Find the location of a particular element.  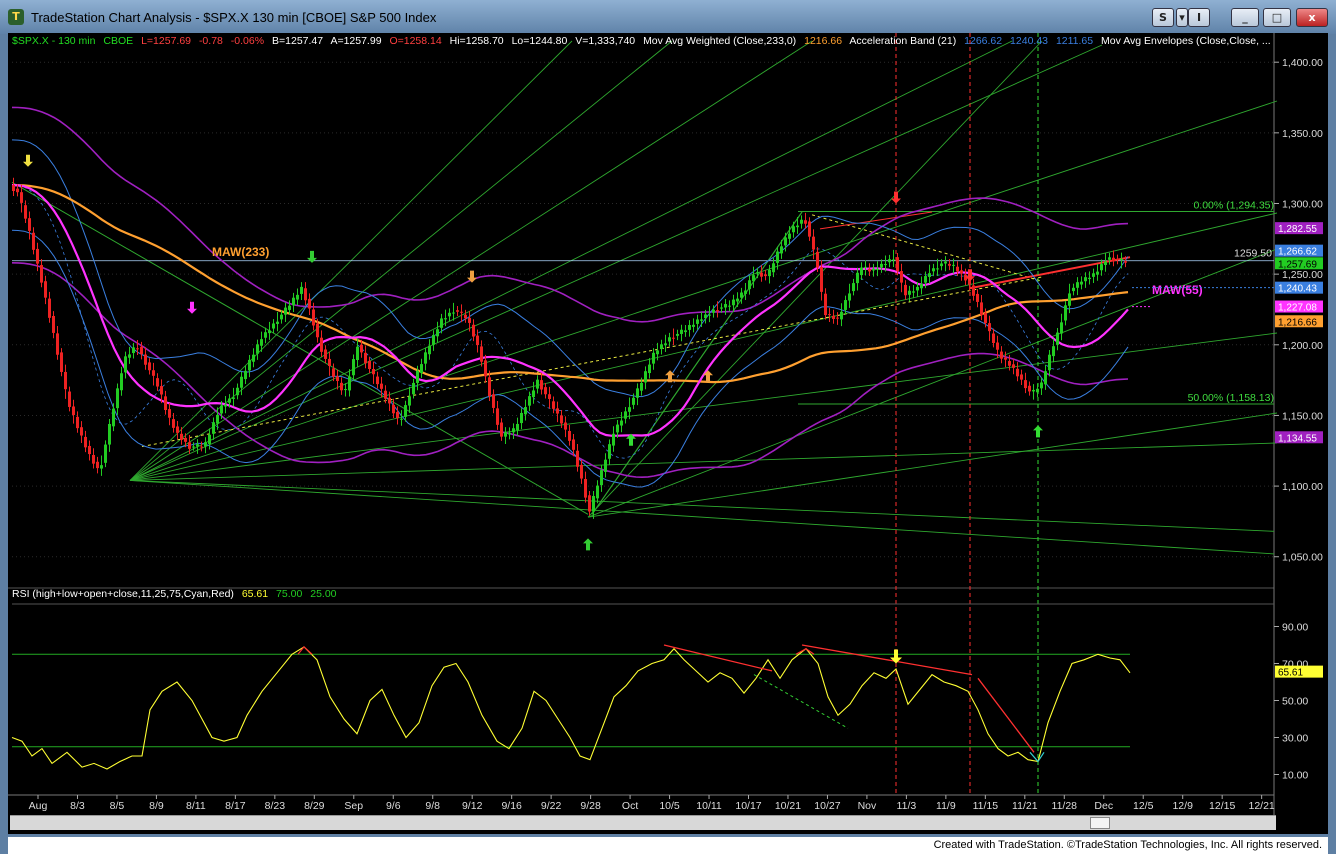

time-tick-label: 8/5 is located at coordinates (117, 806).